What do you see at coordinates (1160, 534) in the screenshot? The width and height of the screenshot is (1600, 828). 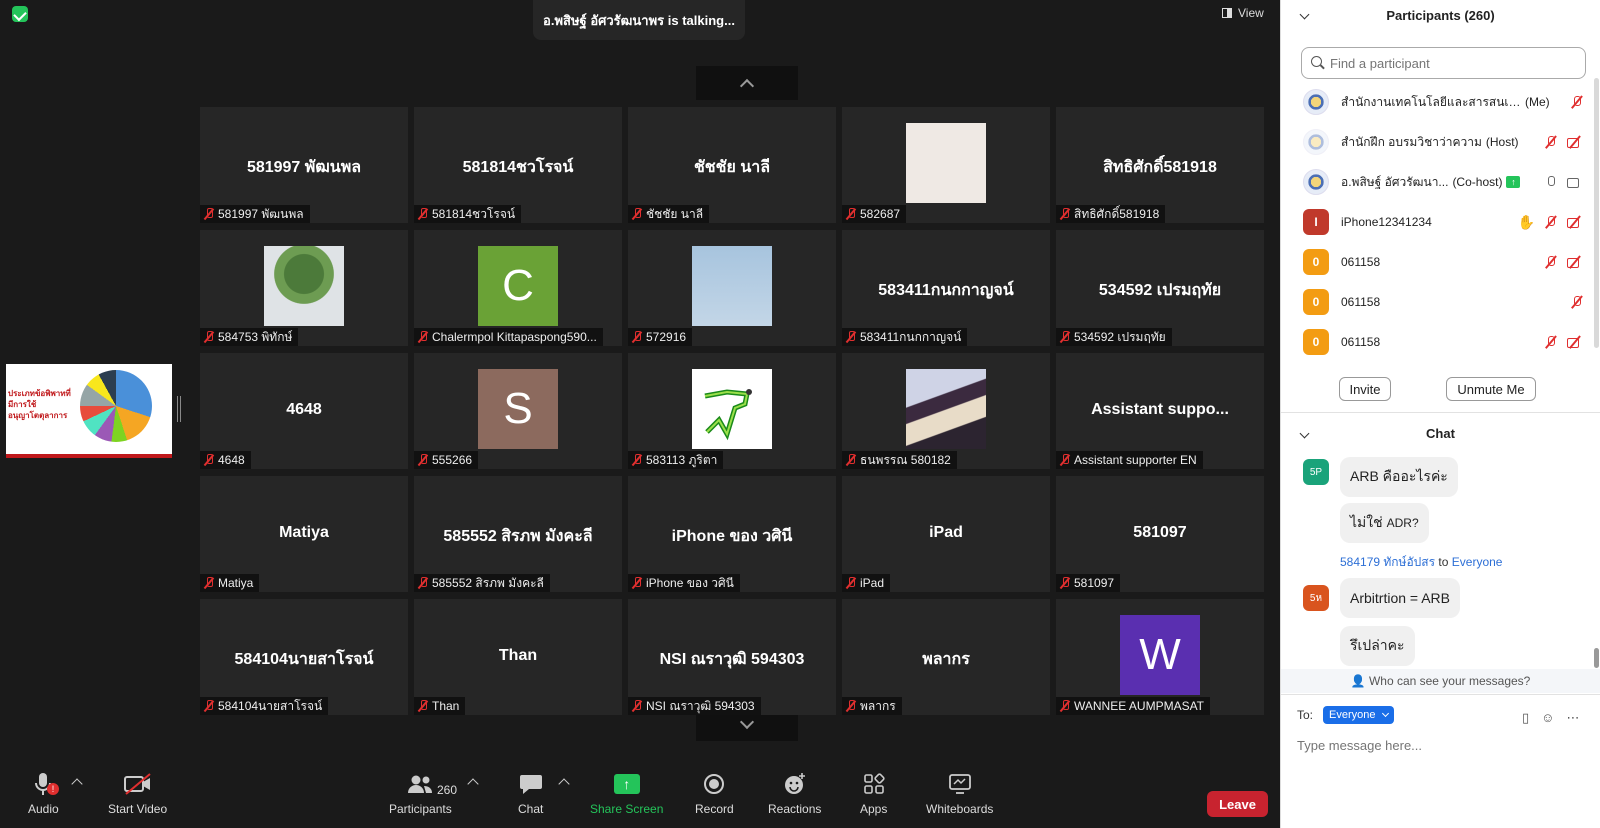 I see `video-tile: 581097 581097` at bounding box center [1160, 534].